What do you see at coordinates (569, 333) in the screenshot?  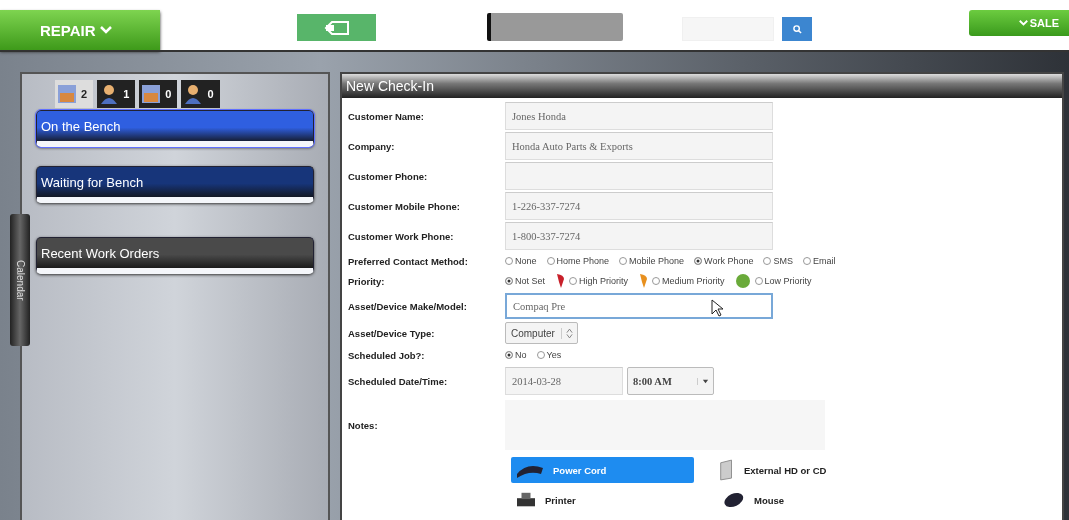 I see `up-down-icon` at bounding box center [569, 333].